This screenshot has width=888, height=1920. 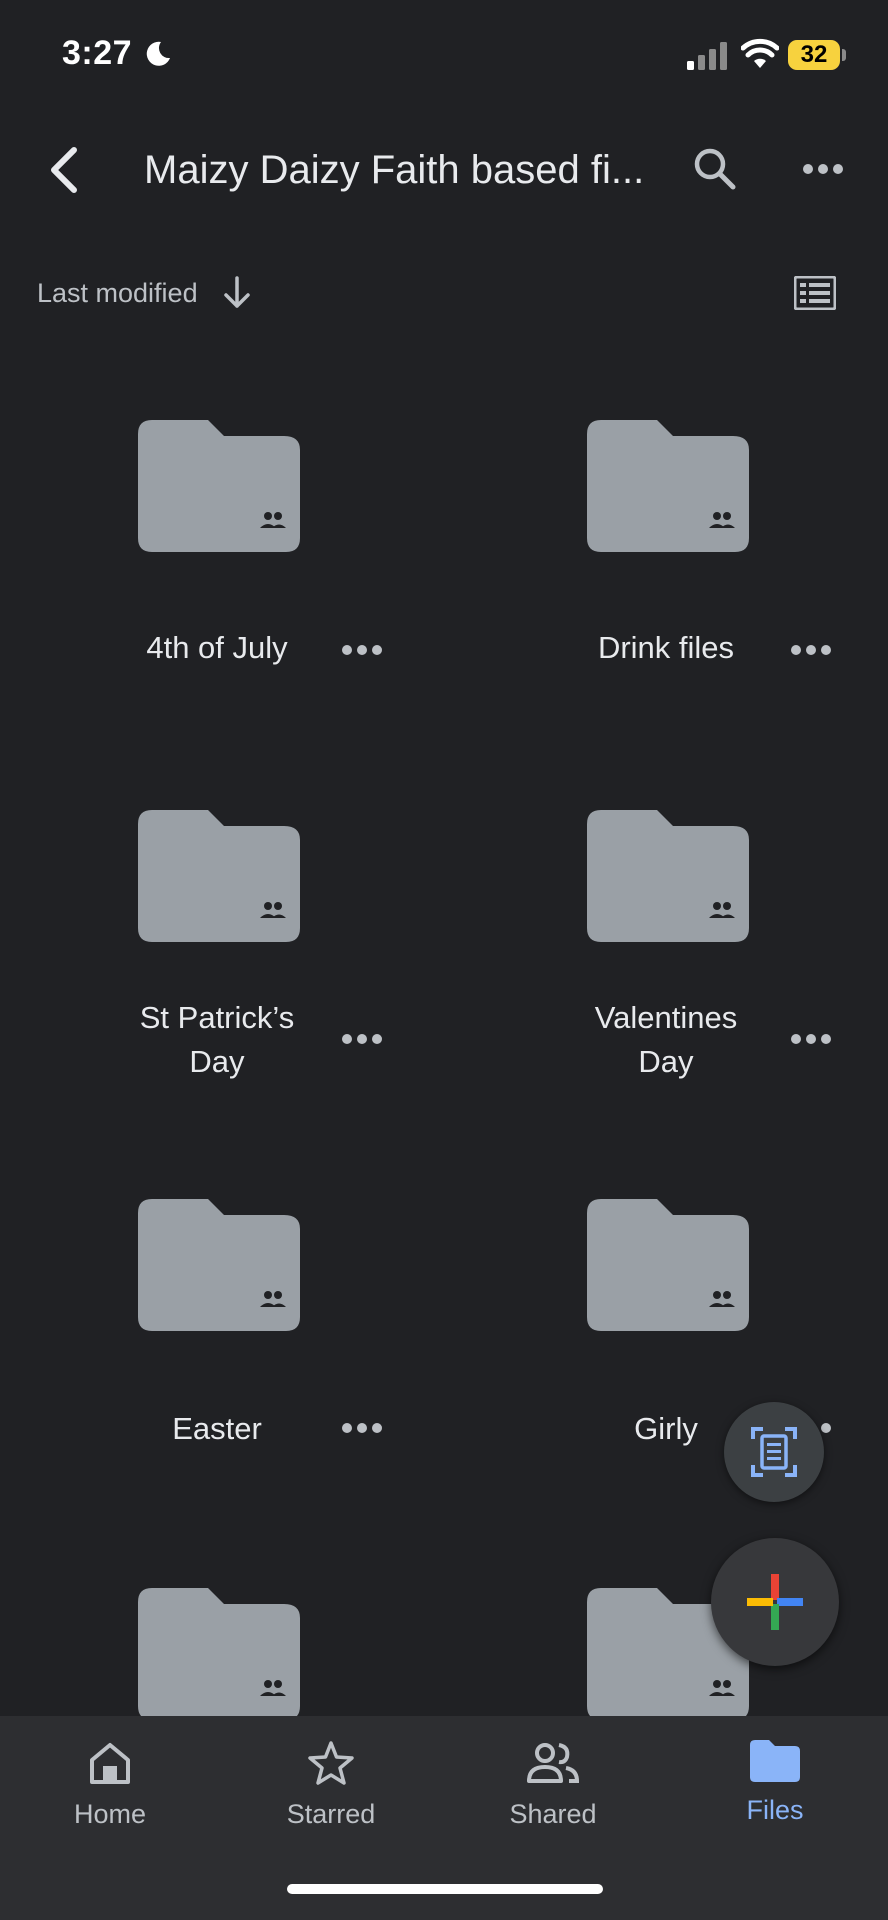 I want to click on arrow-down-icon, so click(x=237, y=293).